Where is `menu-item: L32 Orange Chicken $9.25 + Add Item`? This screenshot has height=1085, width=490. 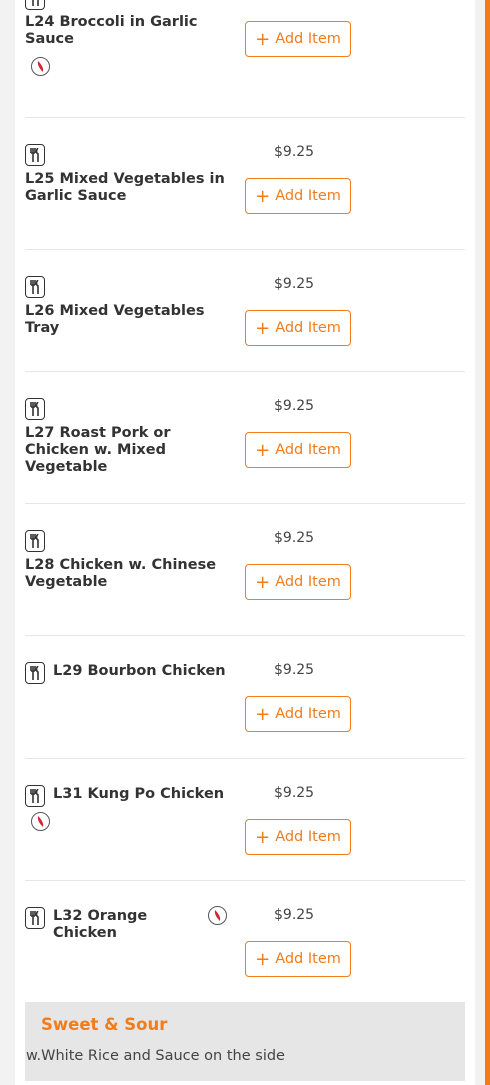 menu-item: L32 Orange Chicken $9.25 + Add Item is located at coordinates (245, 938).